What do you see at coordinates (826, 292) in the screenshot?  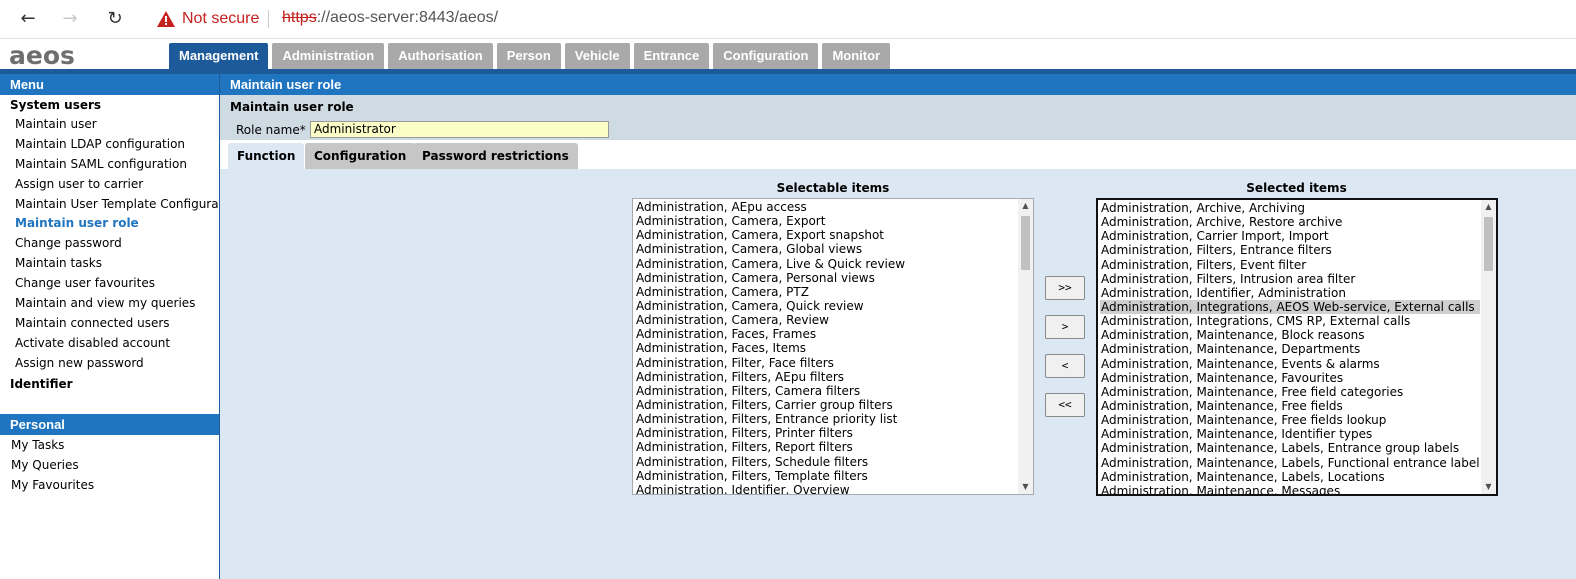 I see `list-item: Administration, Camera, PTZ` at bounding box center [826, 292].